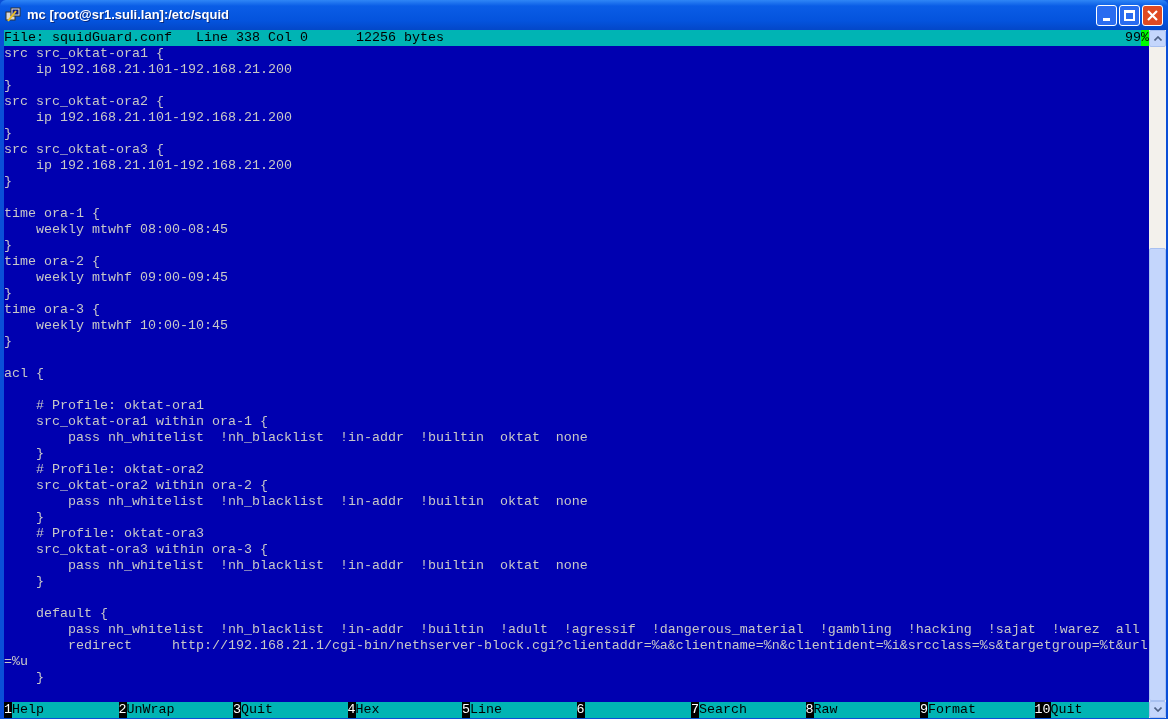 The width and height of the screenshot is (1168, 719). I want to click on code-line: default {, so click(71, 613).